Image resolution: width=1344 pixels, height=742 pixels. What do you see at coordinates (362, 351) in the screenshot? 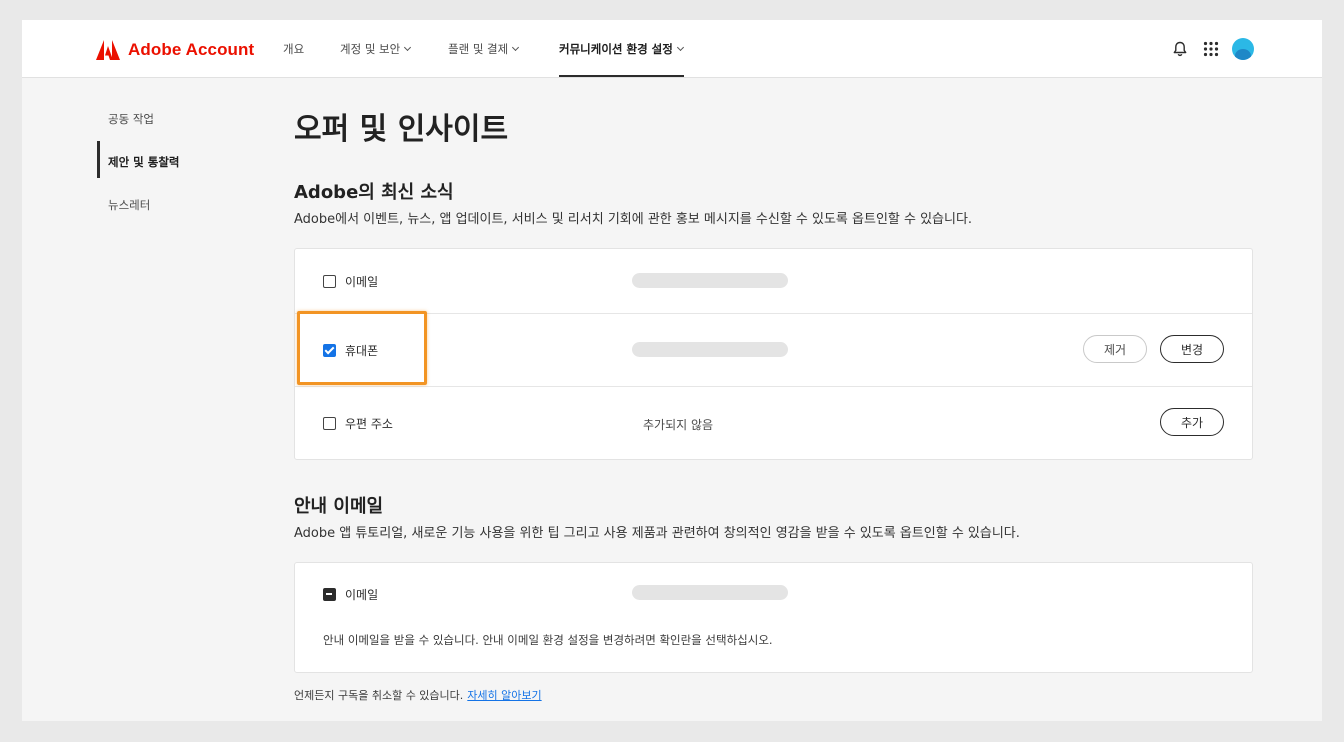
I see `channel-label: 휴대폰` at bounding box center [362, 351].